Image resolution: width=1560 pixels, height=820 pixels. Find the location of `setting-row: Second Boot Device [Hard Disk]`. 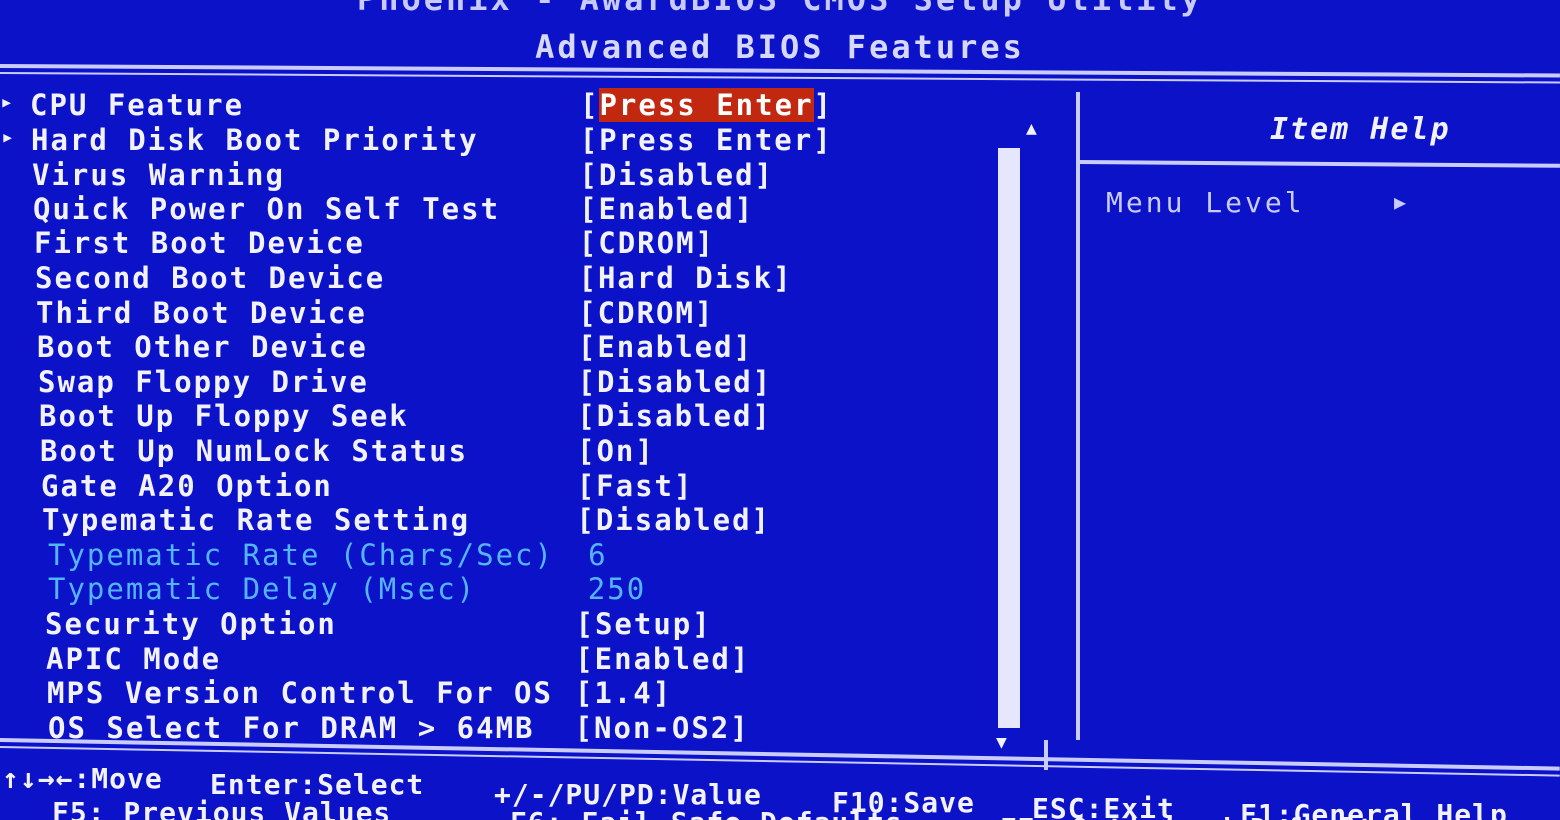

setting-row: Second Boot Device [Hard Disk] is located at coordinates (517, 278).